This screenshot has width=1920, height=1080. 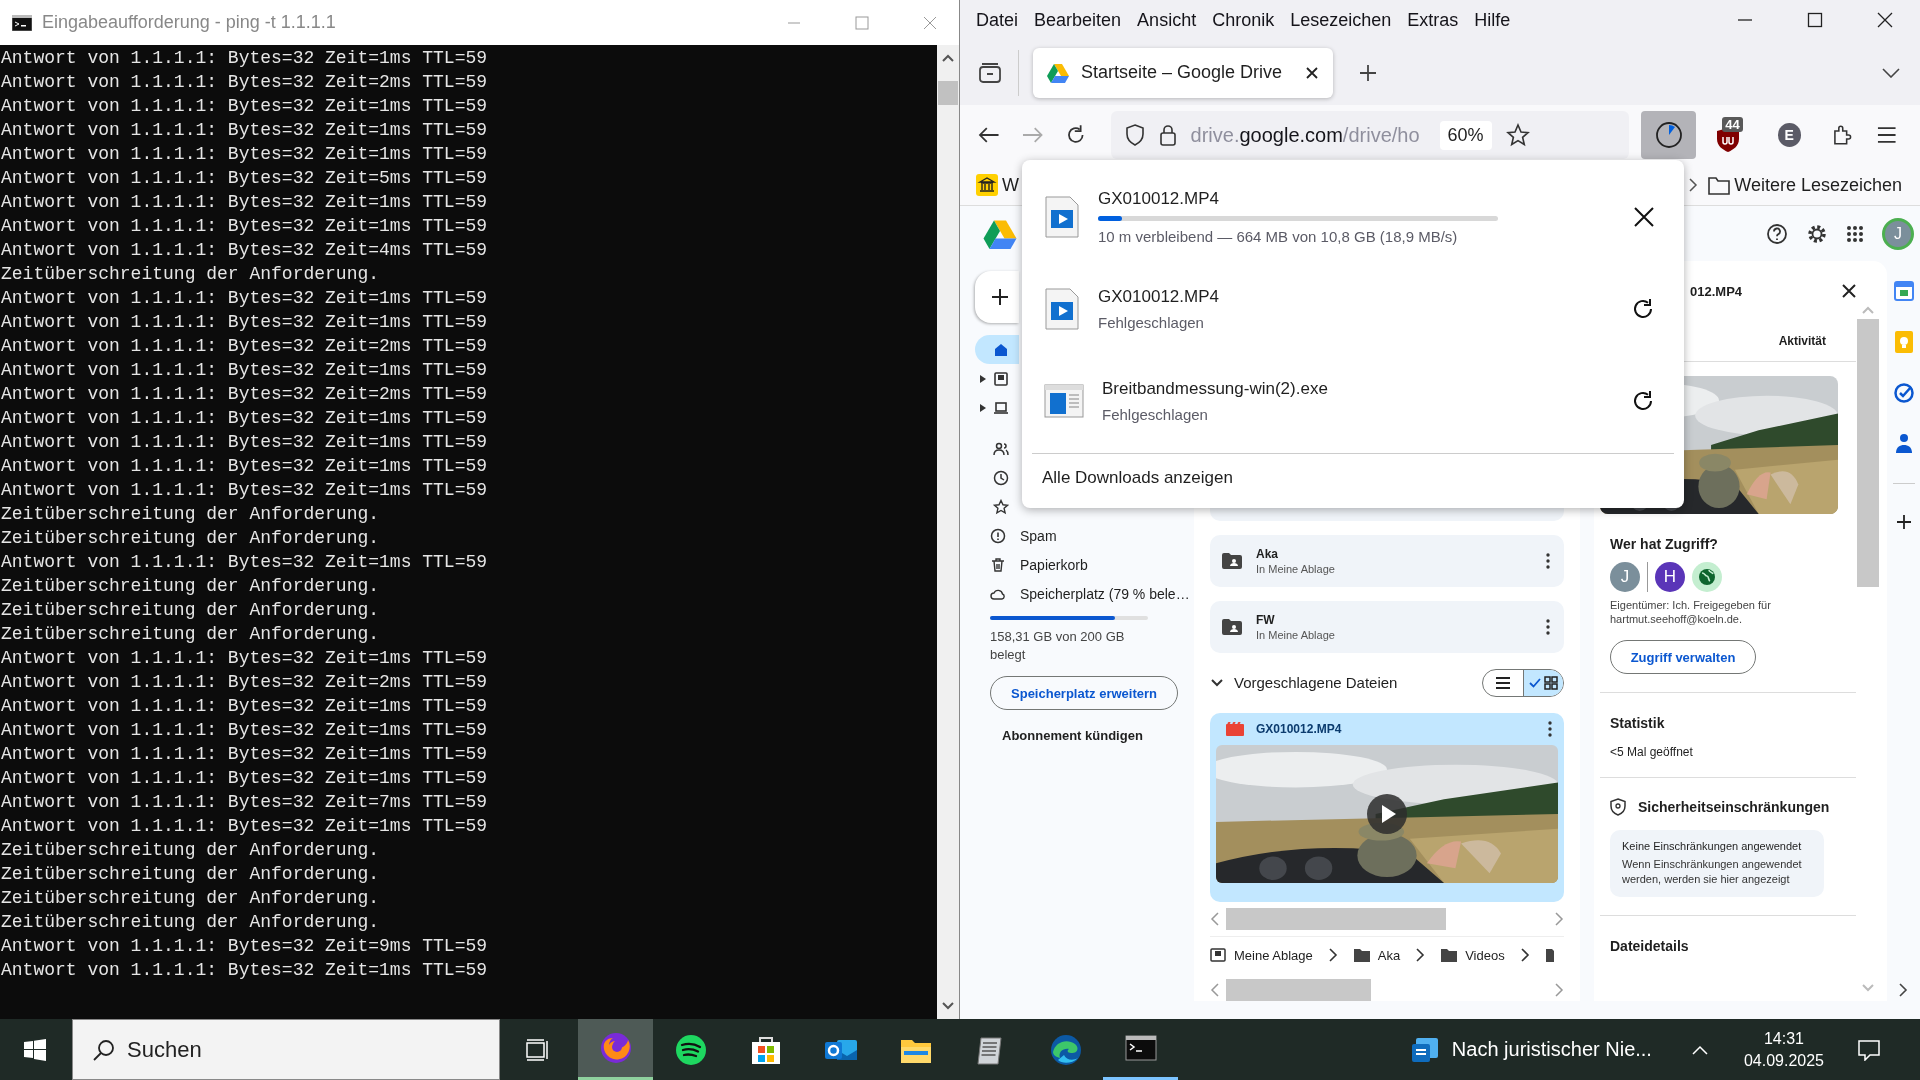 What do you see at coordinates (1243, 20) in the screenshot?
I see `menu-item: Chronik` at bounding box center [1243, 20].